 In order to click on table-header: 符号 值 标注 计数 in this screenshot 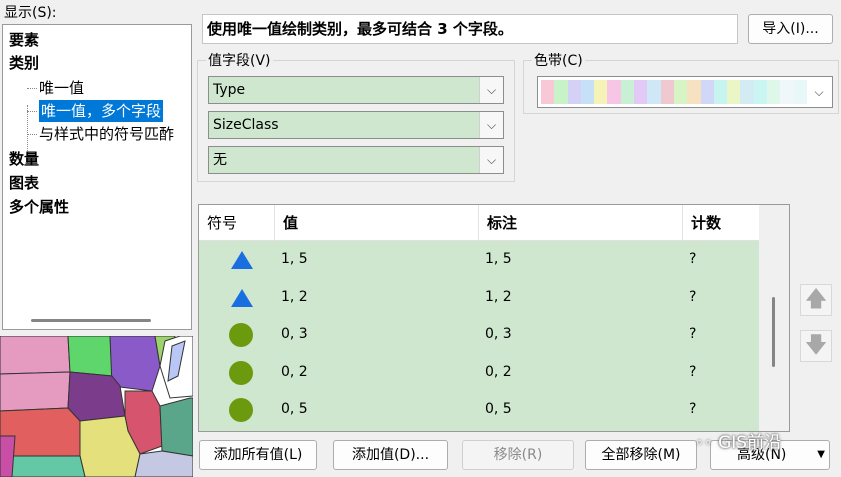, I will do `click(479, 223)`.